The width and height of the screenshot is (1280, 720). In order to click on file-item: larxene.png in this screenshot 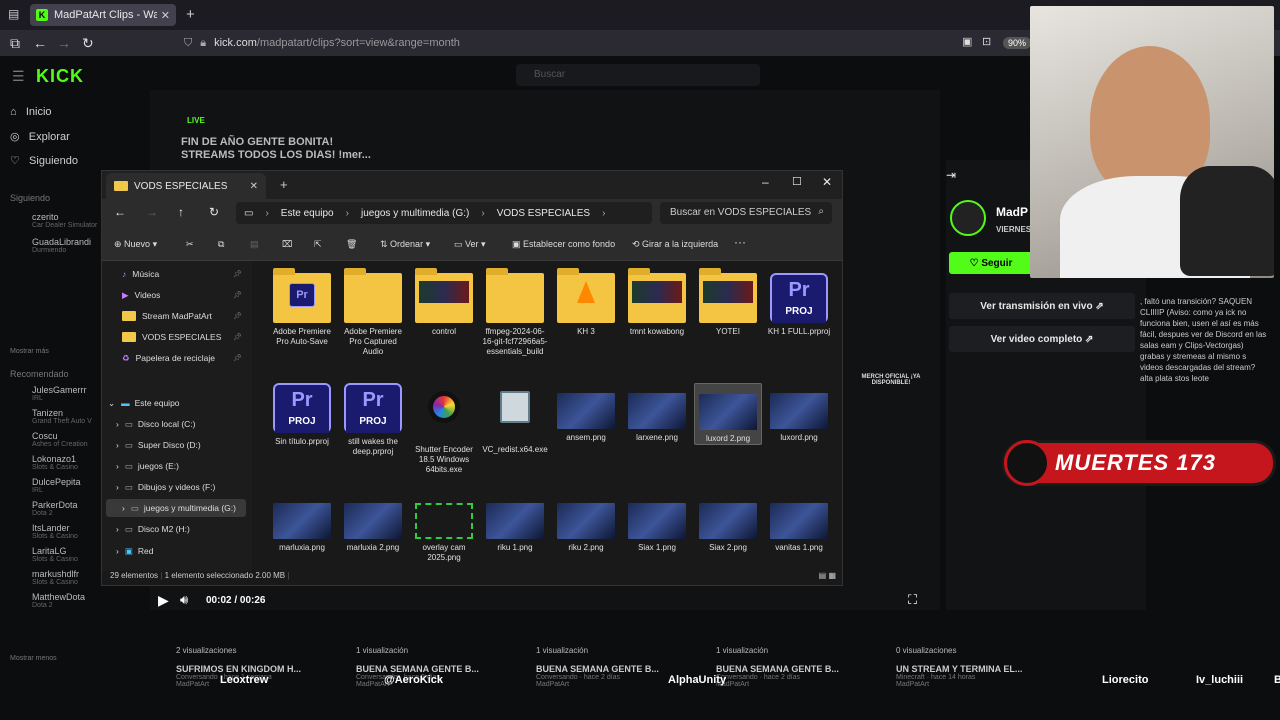, I will do `click(657, 413)`.